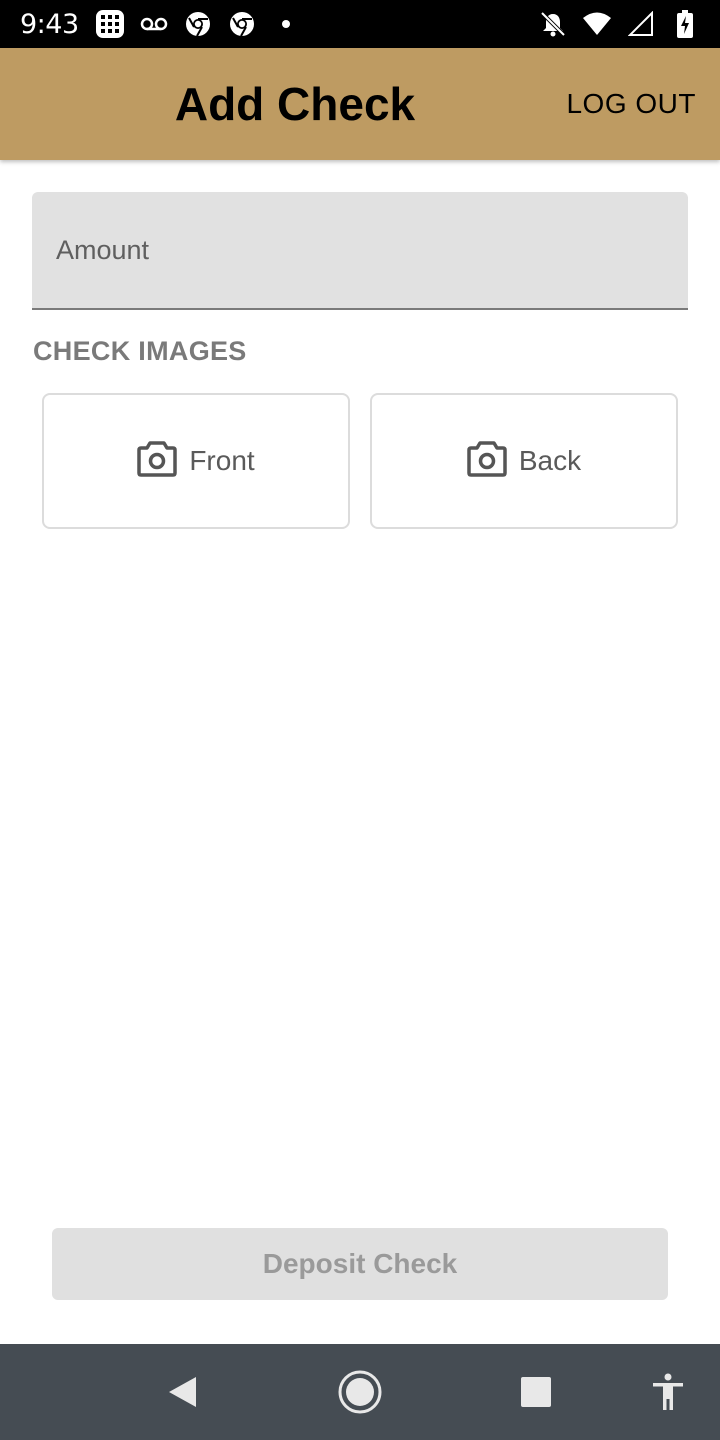  I want to click on front-label: Front, so click(222, 460).